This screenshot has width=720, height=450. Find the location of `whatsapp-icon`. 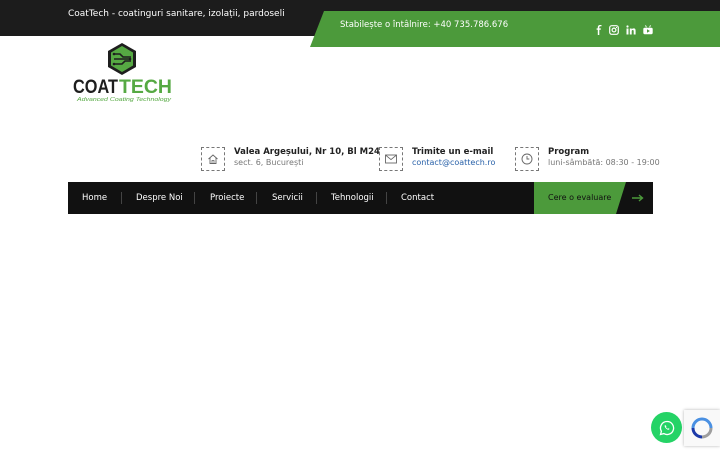

whatsapp-icon is located at coordinates (666, 427).